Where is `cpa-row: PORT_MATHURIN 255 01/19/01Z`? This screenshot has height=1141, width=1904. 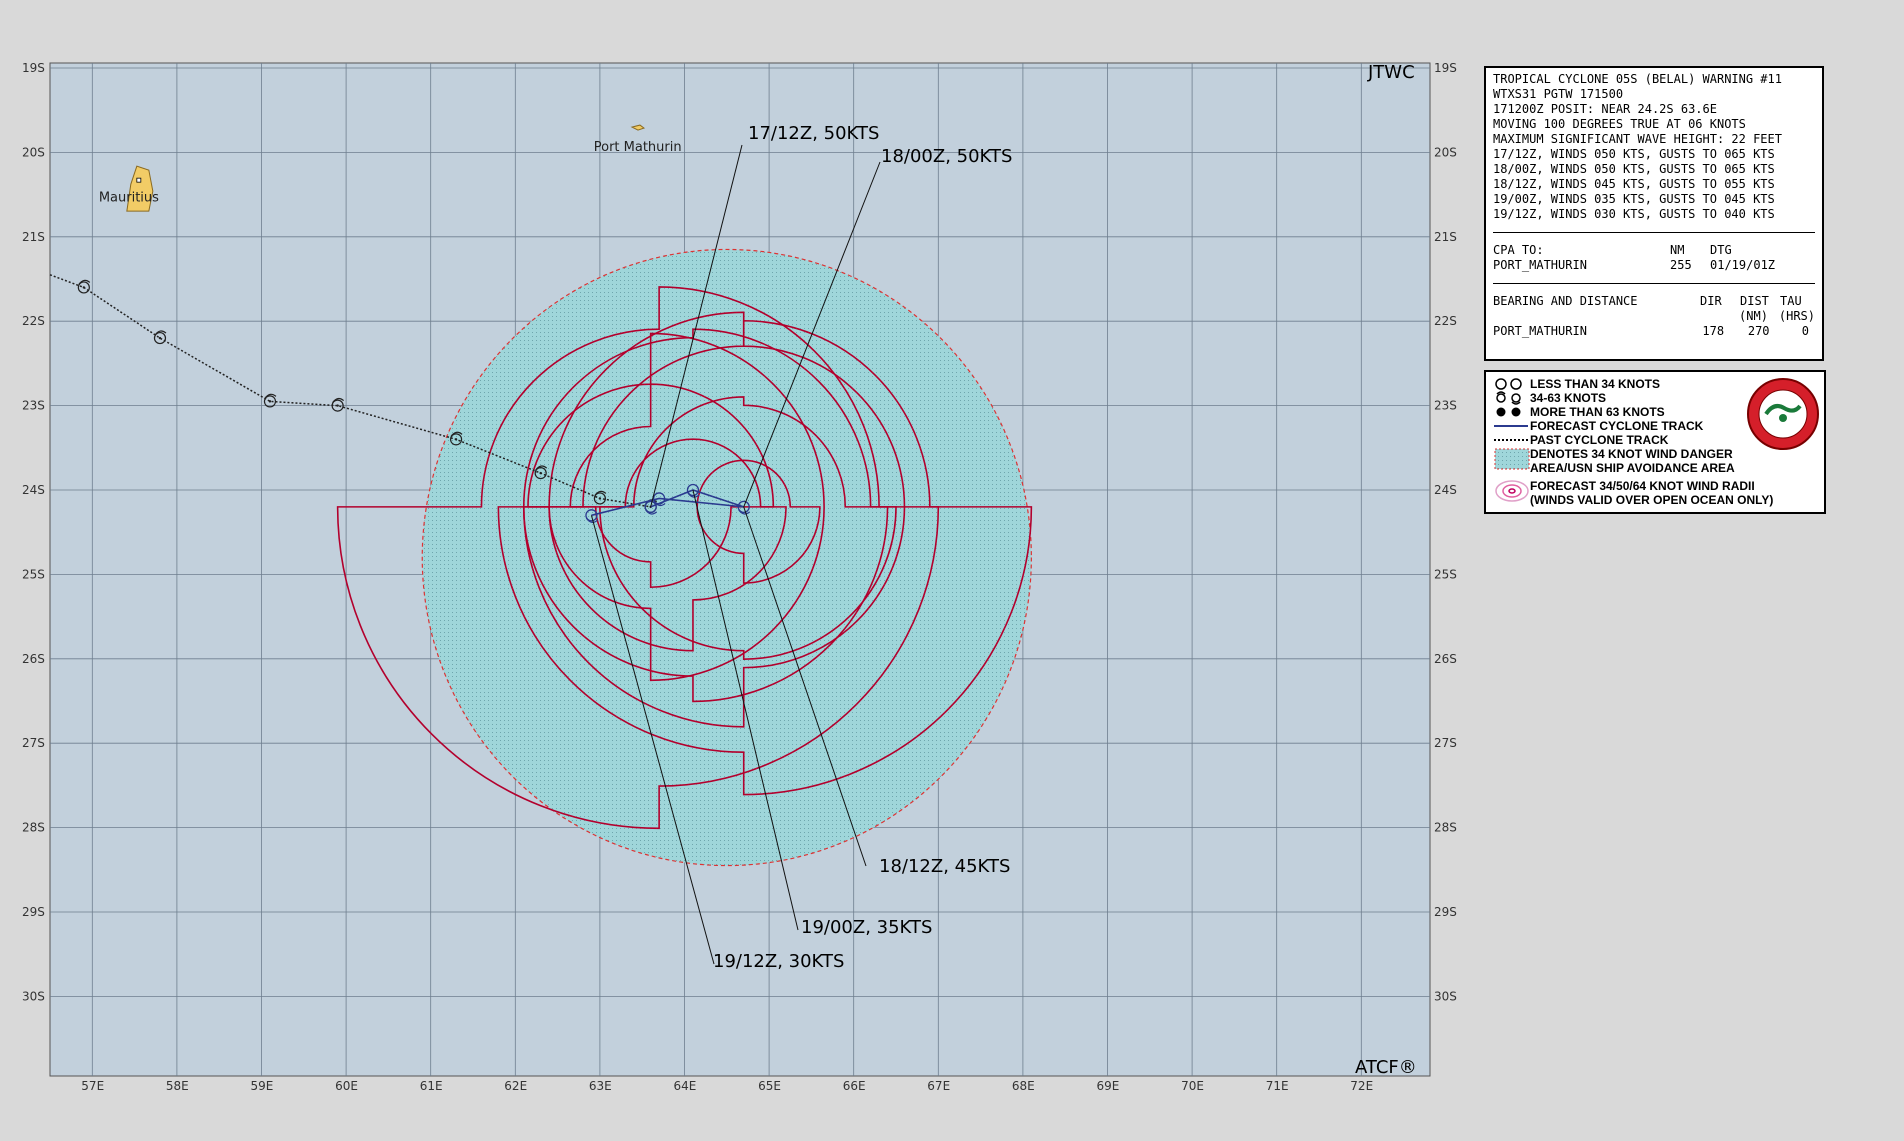
cpa-row: PORT_MATHURIN 255 01/19/01Z is located at coordinates (1654, 265).